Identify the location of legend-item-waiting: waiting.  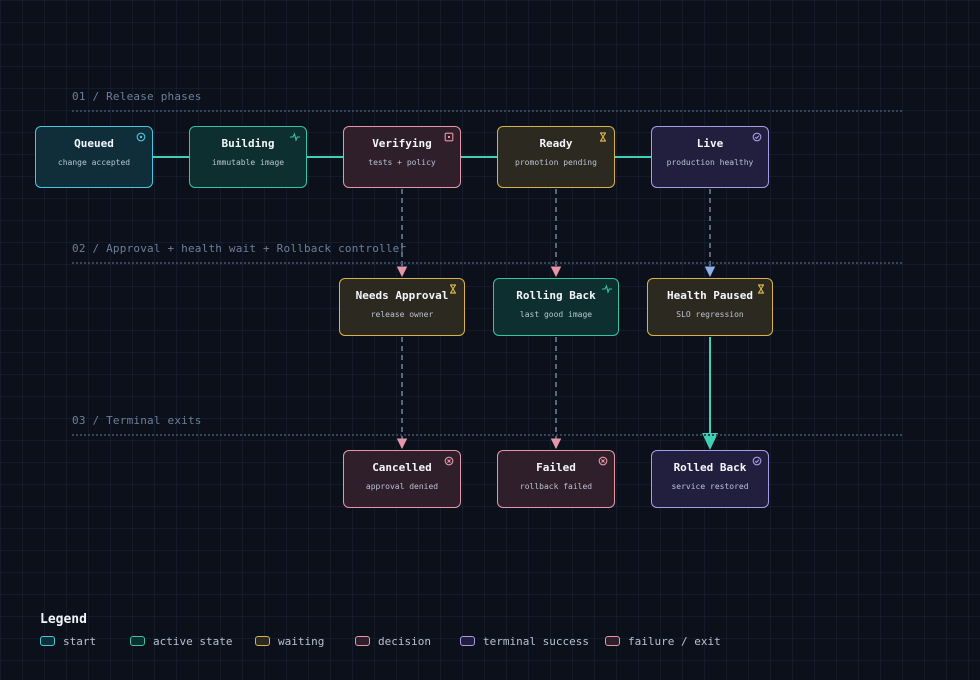
(289, 641).